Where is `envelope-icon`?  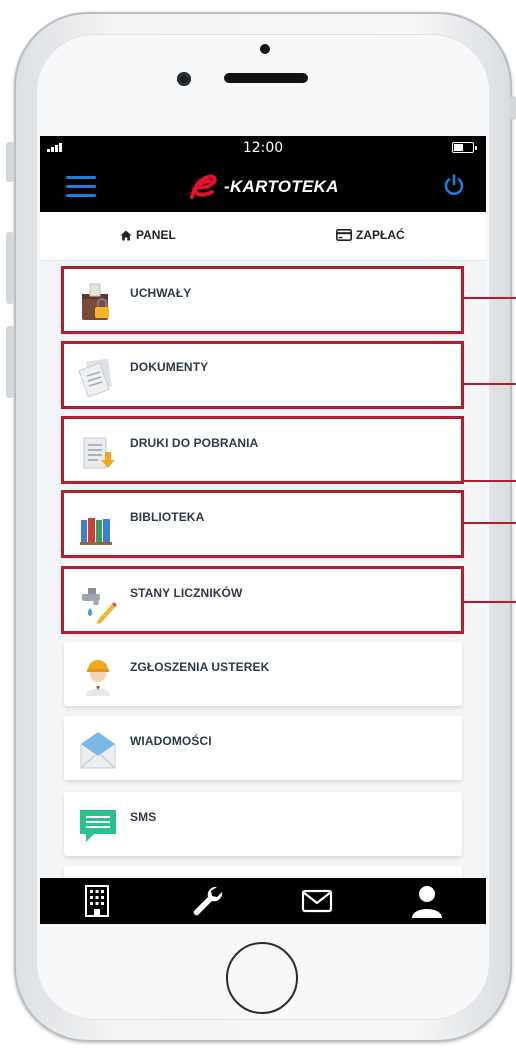 envelope-icon is located at coordinates (98, 750).